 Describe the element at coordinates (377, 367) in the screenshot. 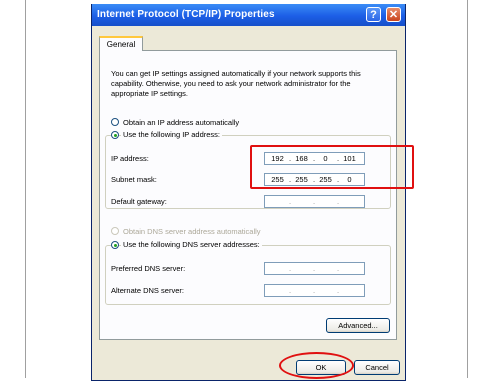

I see `cancel-button: Cancel` at that location.